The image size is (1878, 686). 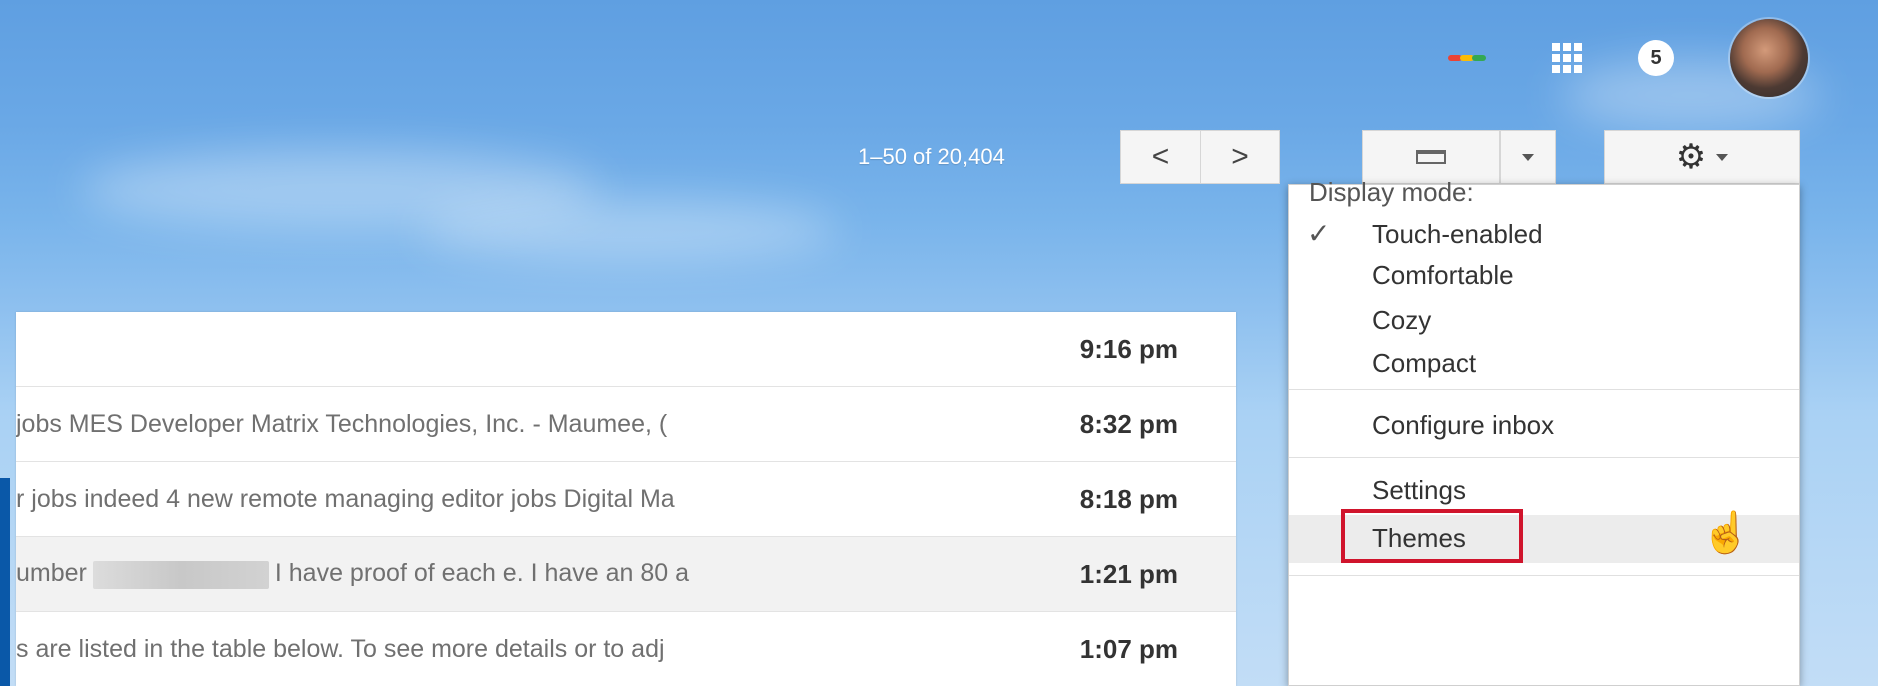 What do you see at coordinates (626, 349) in the screenshot?
I see `mail-row: 9:16 pm` at bounding box center [626, 349].